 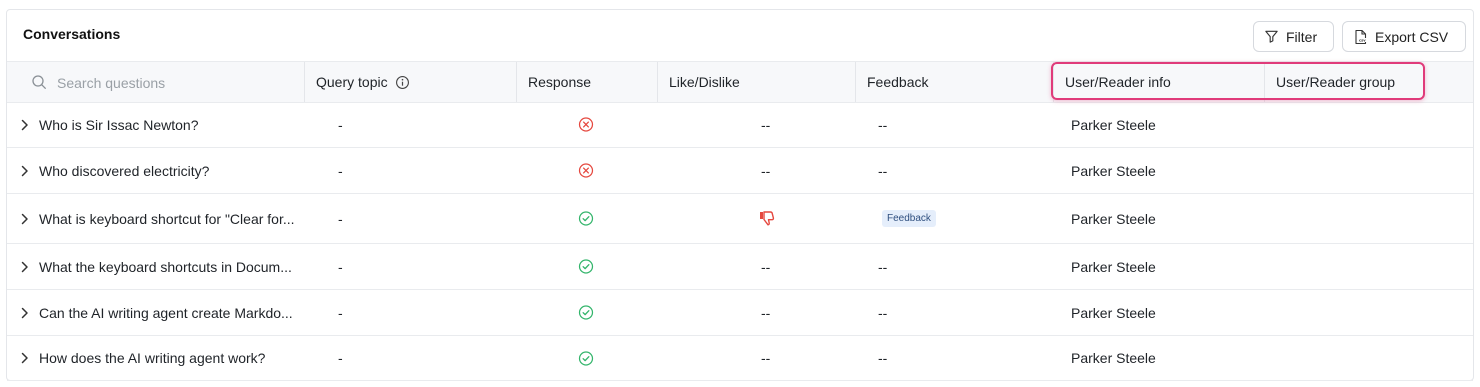 I want to click on search-icon, so click(x=39, y=82).